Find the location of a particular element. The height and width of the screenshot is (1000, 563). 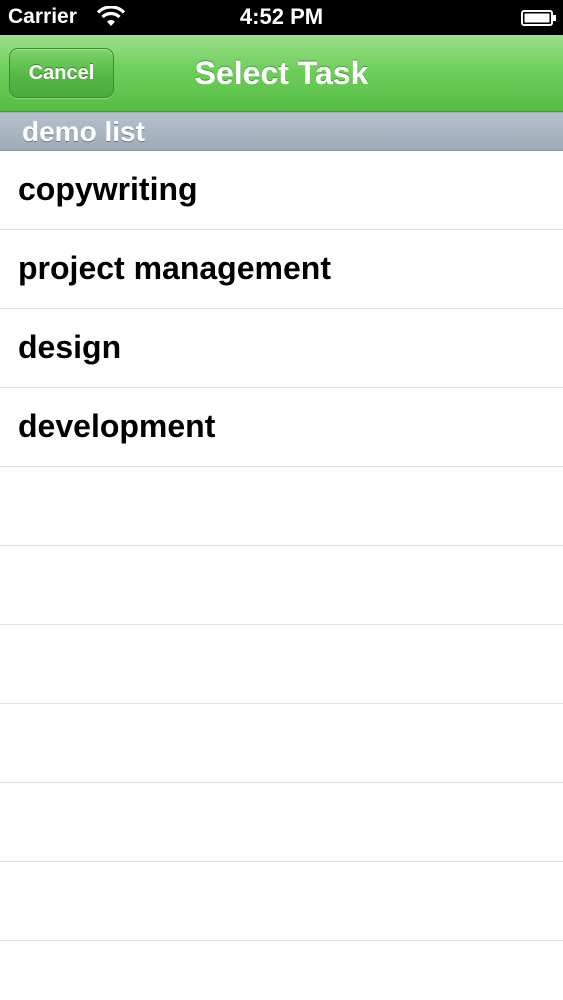

task-row-copywriting: copywriting is located at coordinates (281, 190).